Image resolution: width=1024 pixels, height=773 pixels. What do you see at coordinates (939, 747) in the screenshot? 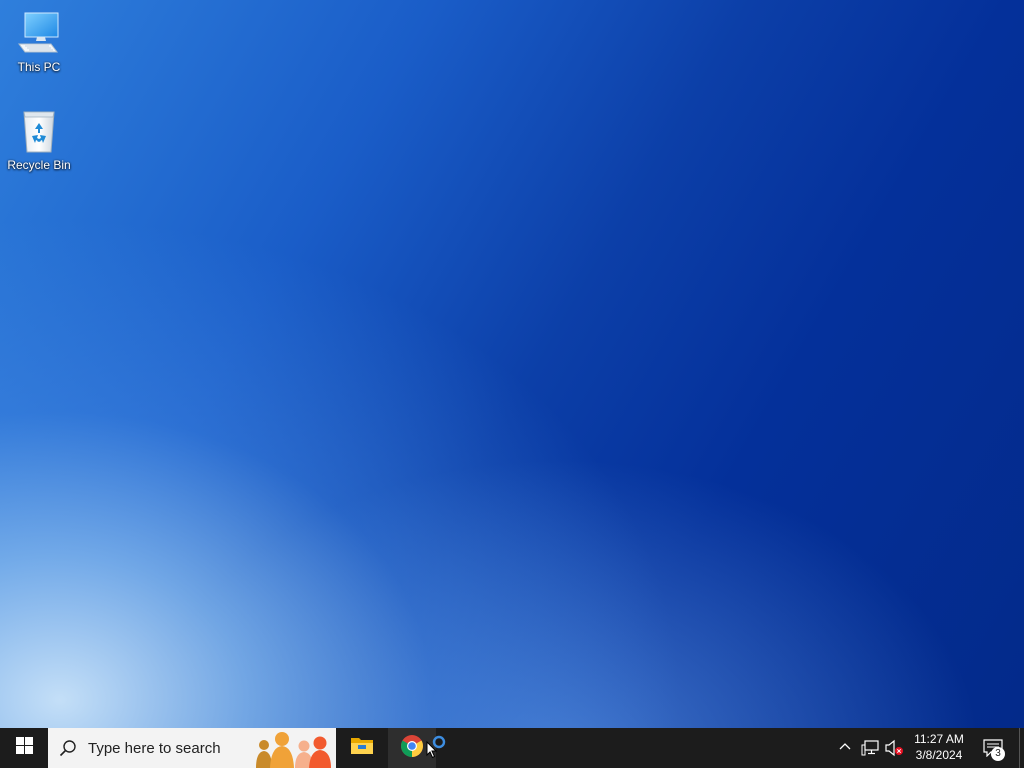
I see `taskbar-clock: 11:27 AM 3/8/2024` at bounding box center [939, 747].